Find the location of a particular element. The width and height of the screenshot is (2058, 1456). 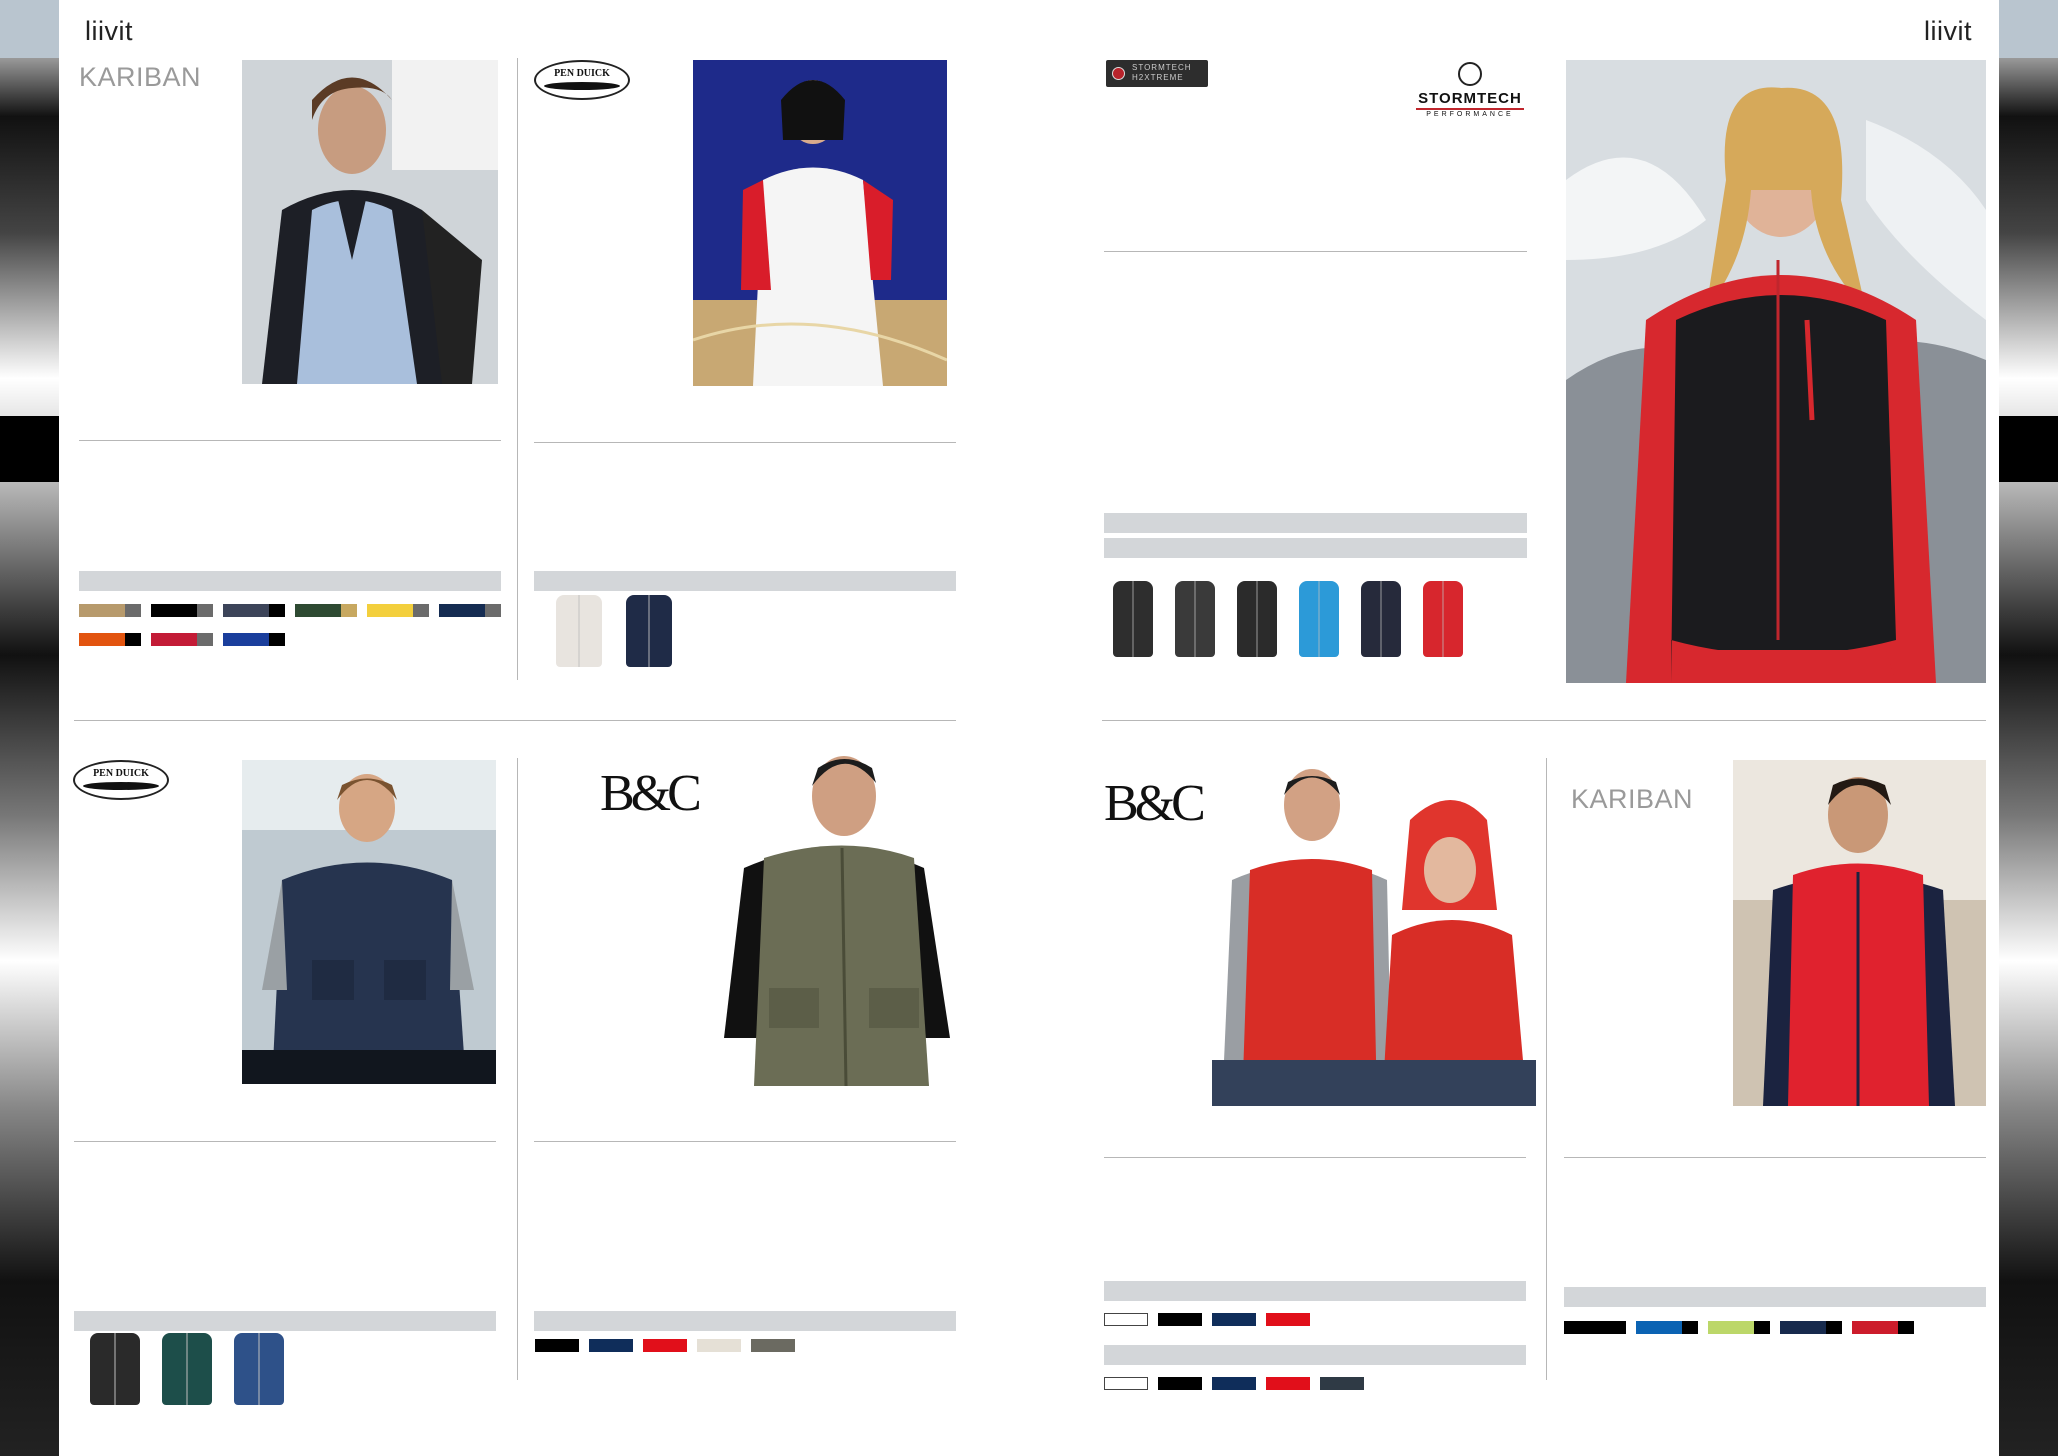

penduick-colour-bar is located at coordinates (745, 581).